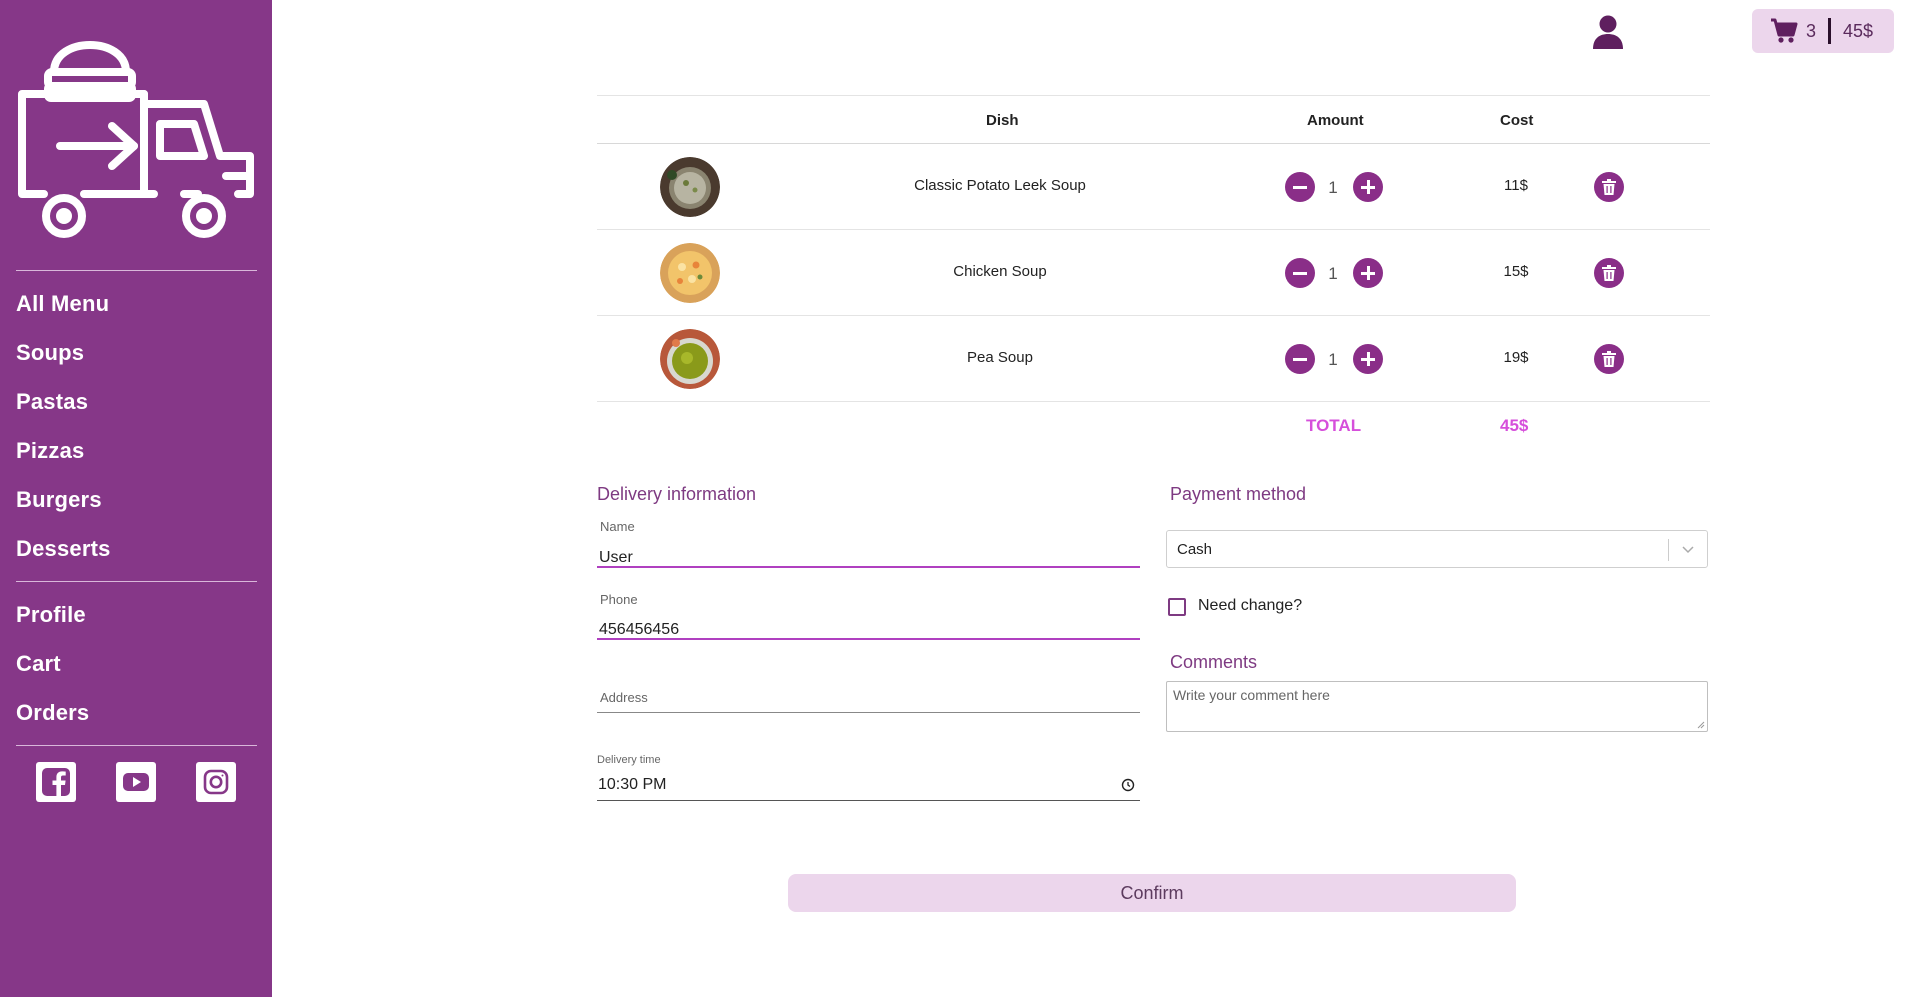 The width and height of the screenshot is (1916, 997). Describe the element at coordinates (1214, 662) in the screenshot. I see `comments-title: Comments` at that location.